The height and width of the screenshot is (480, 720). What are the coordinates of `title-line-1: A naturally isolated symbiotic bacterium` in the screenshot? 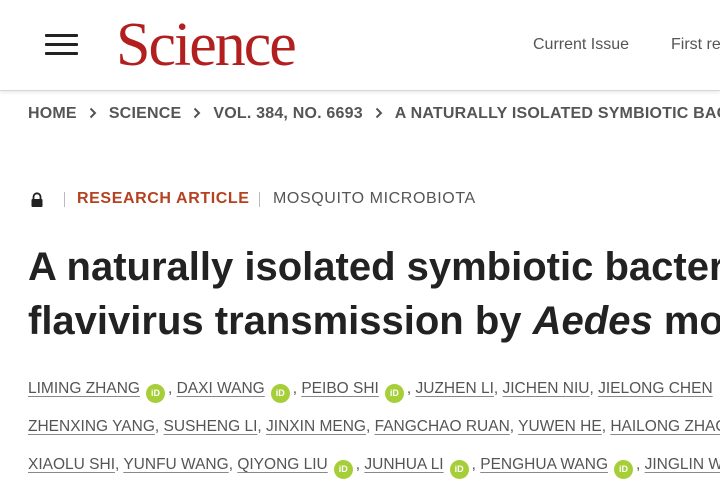 It's located at (374, 267).